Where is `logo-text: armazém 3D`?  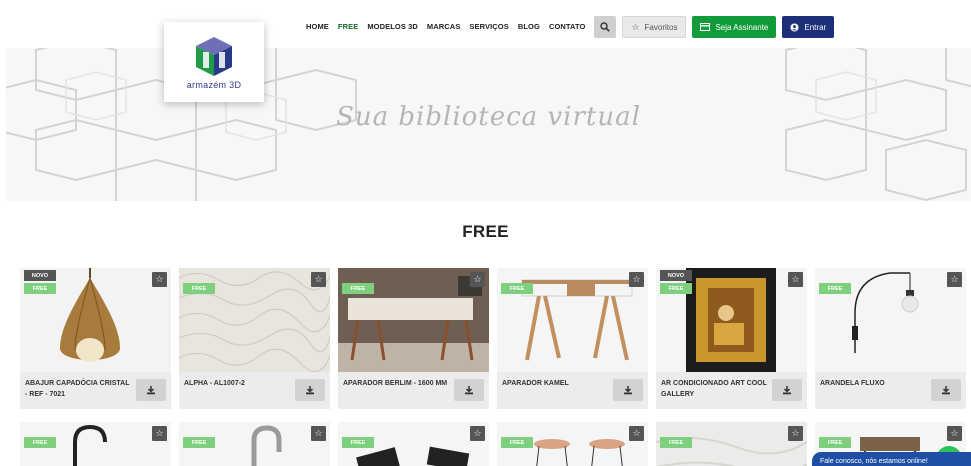
logo-text: armazém 3D is located at coordinates (214, 85).